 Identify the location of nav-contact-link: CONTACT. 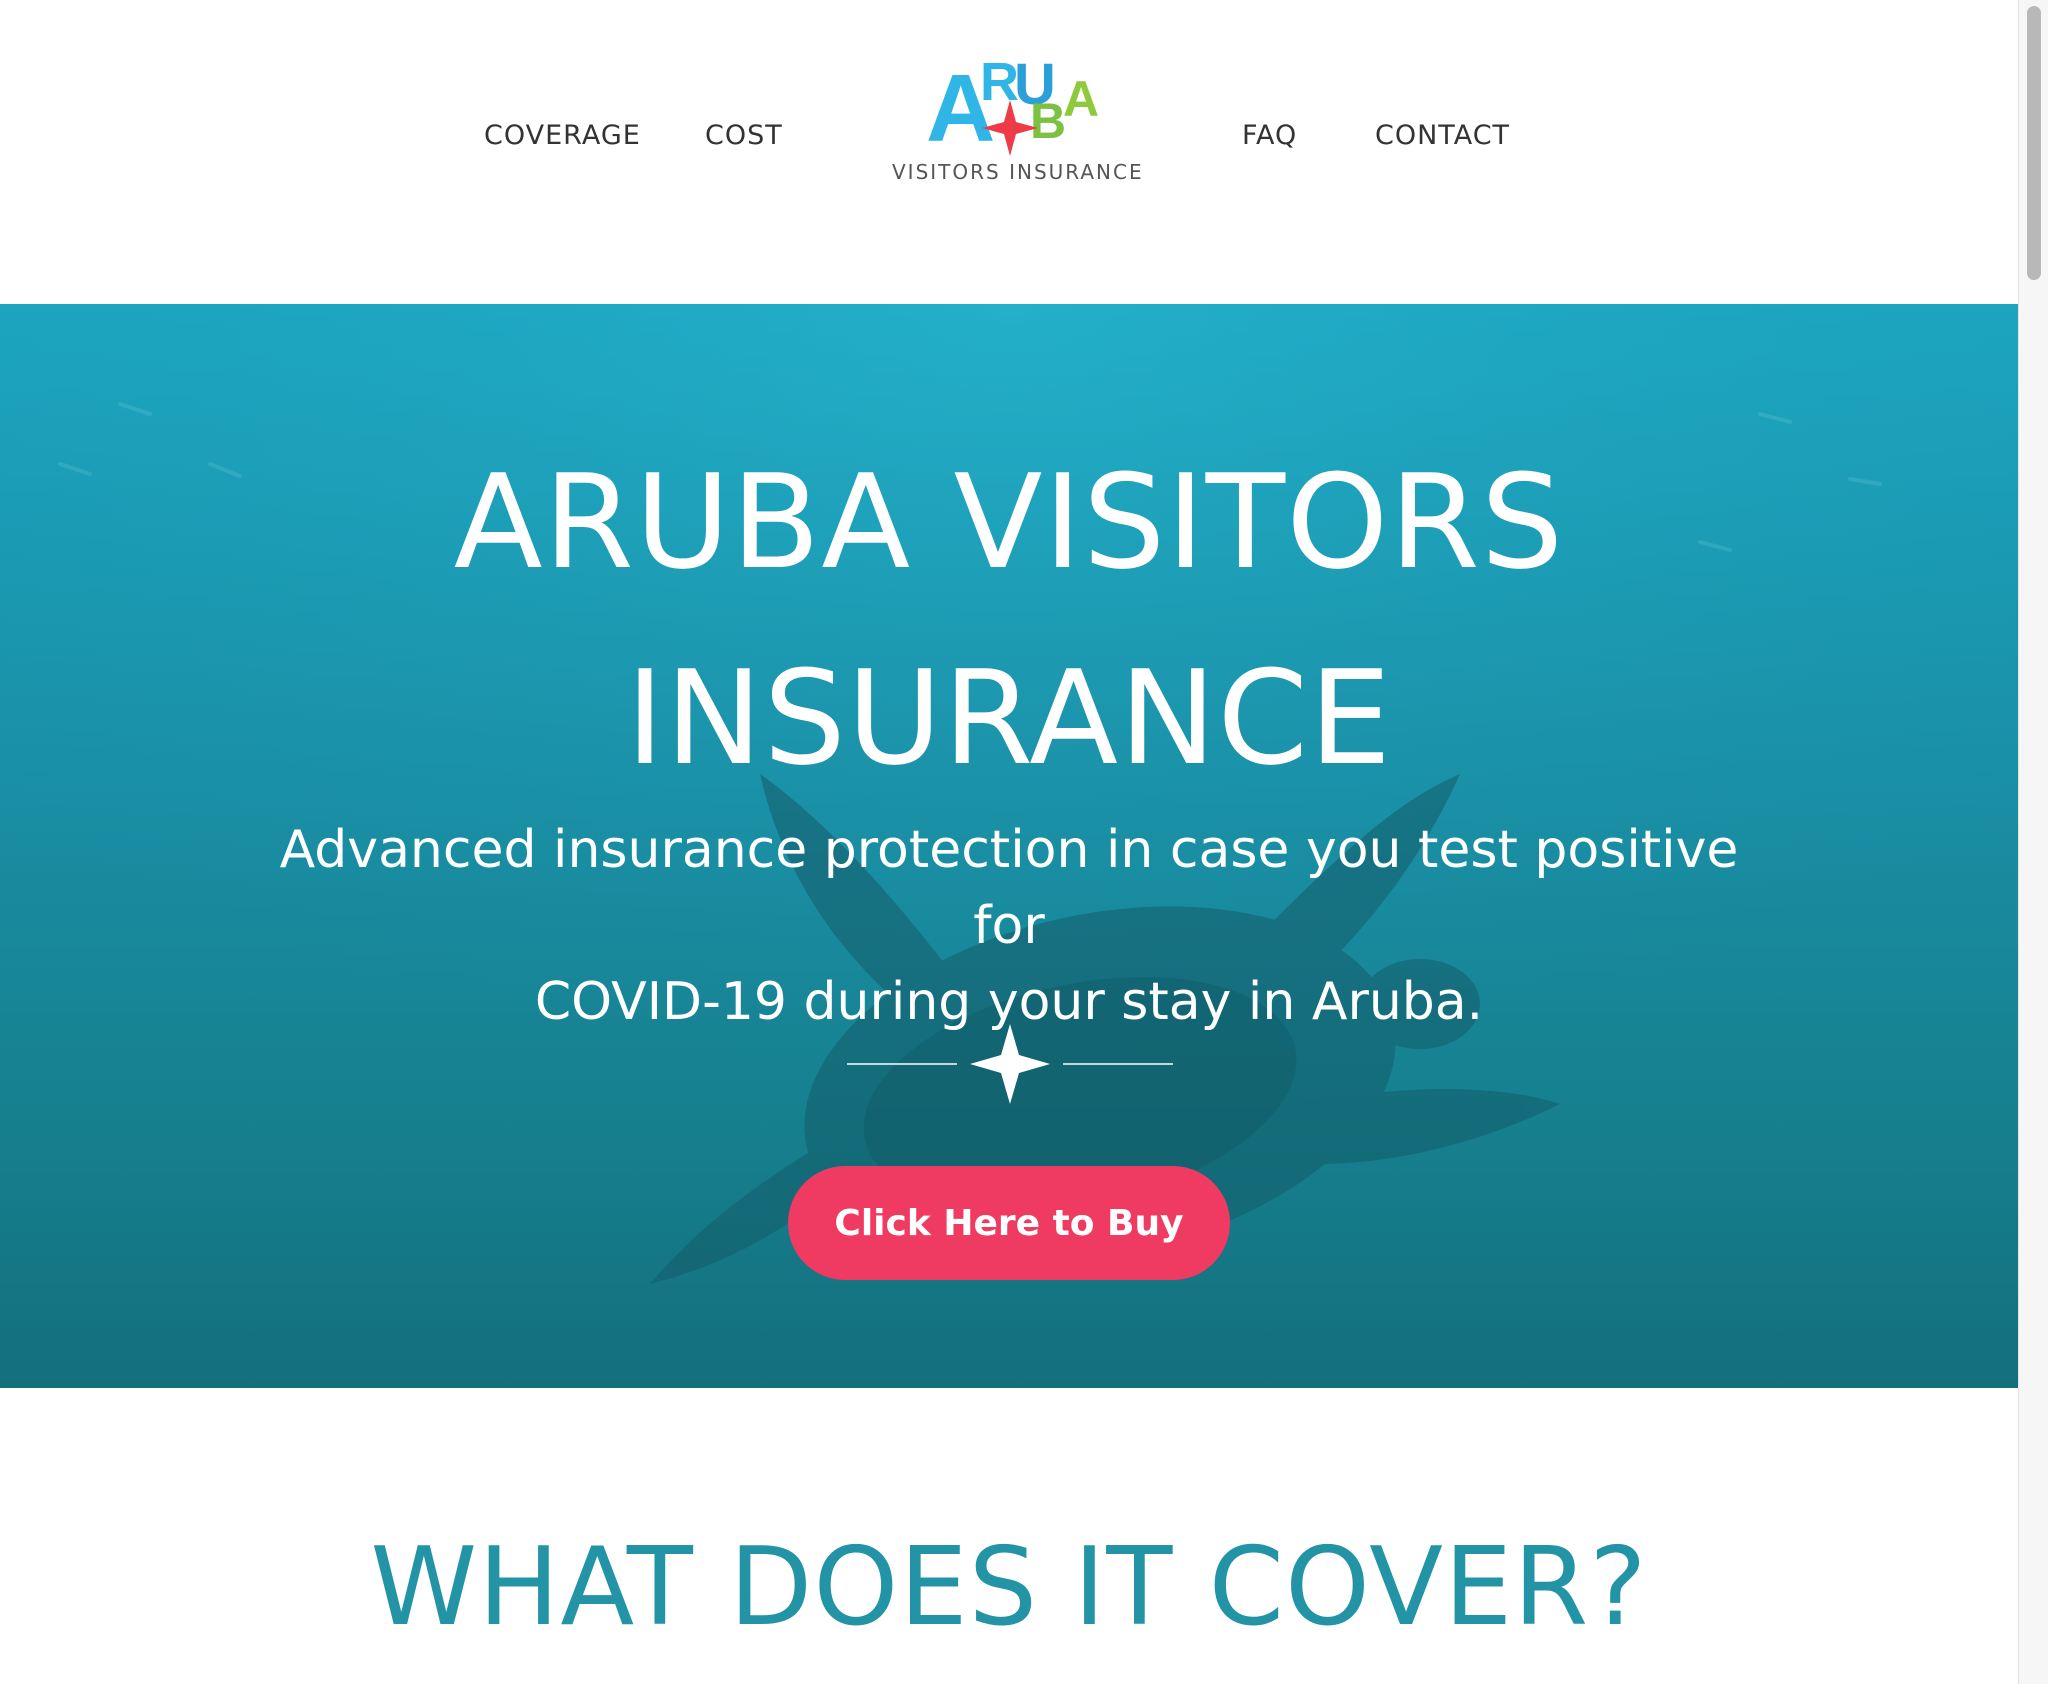
(1442, 135).